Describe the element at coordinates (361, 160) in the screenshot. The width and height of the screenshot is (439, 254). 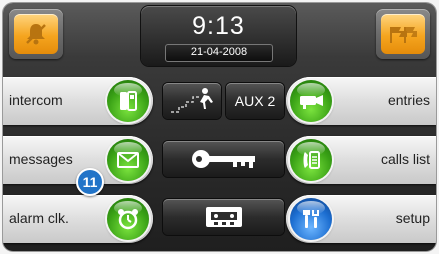
I see `calls-list-button: calls list` at that location.